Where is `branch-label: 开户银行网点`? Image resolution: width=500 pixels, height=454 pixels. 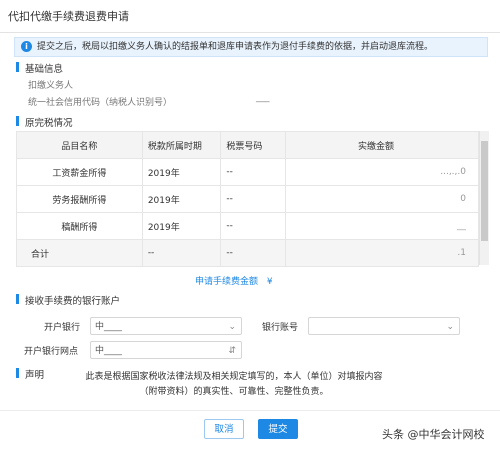
branch-label: 开户银行网点 is located at coordinates (51, 352).